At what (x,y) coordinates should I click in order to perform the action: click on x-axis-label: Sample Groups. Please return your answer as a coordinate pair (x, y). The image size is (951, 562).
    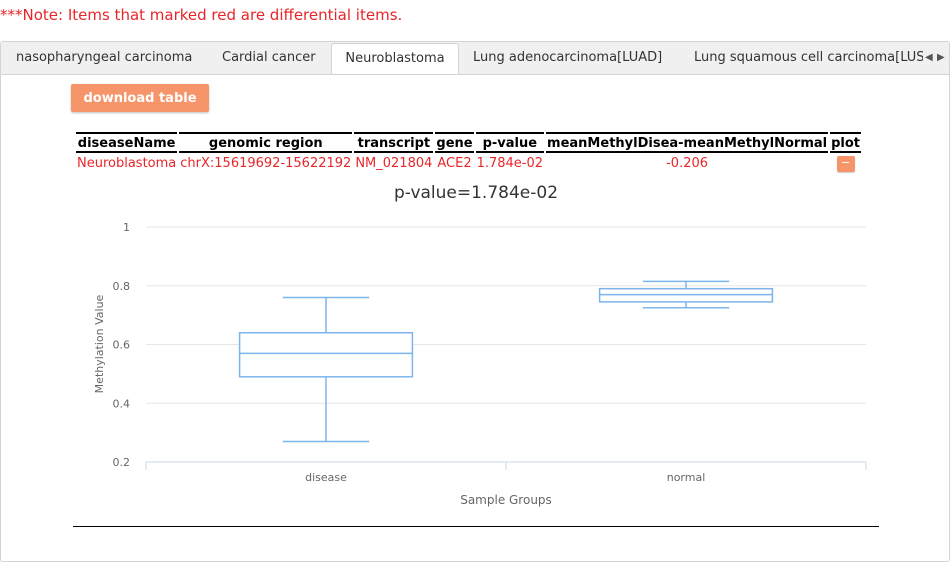
    Looking at the image, I should click on (506, 500).